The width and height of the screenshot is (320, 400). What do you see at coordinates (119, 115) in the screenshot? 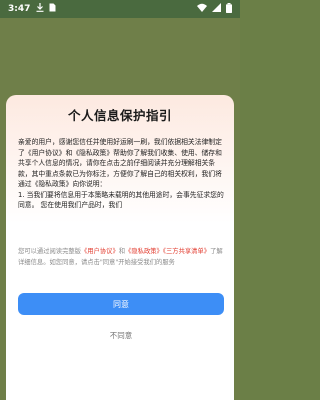
I see `dialog-title: 个人信息保护指引` at bounding box center [119, 115].